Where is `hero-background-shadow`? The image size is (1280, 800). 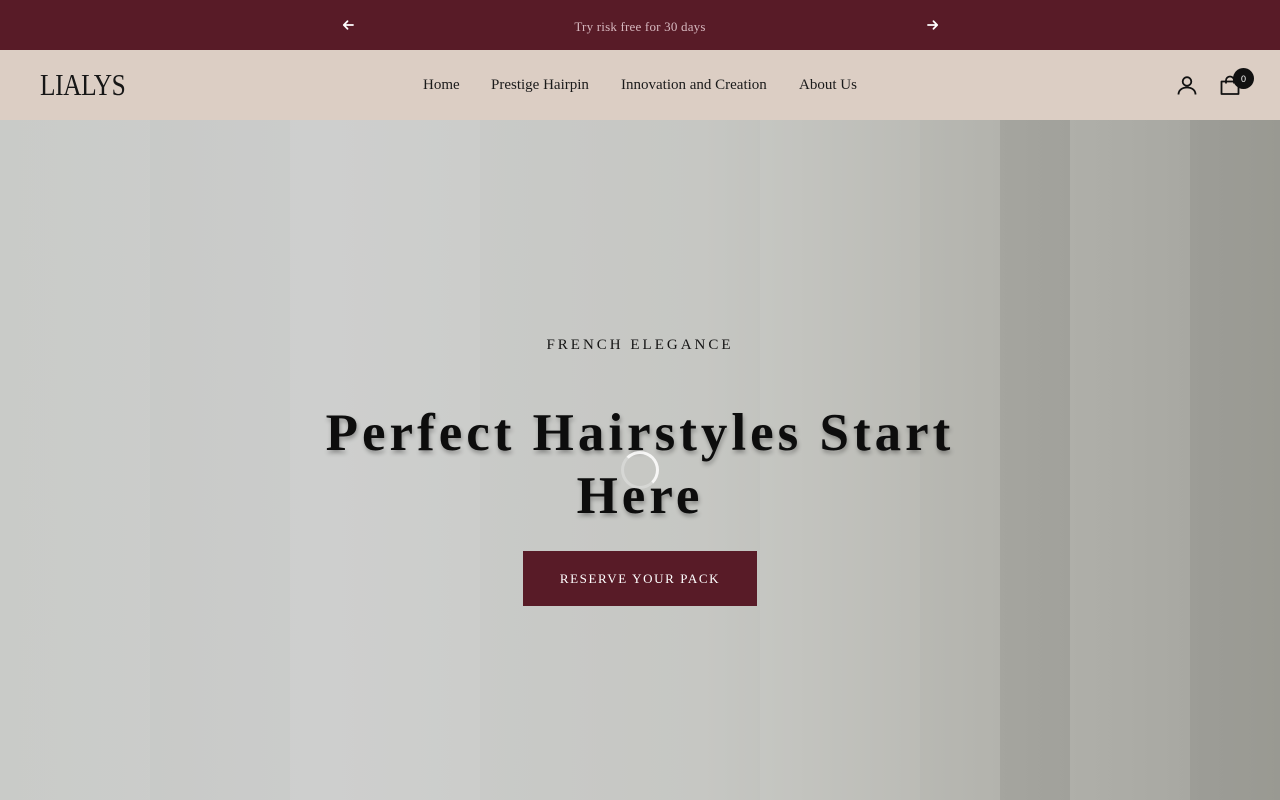
hero-background-shadow is located at coordinates (1035, 460).